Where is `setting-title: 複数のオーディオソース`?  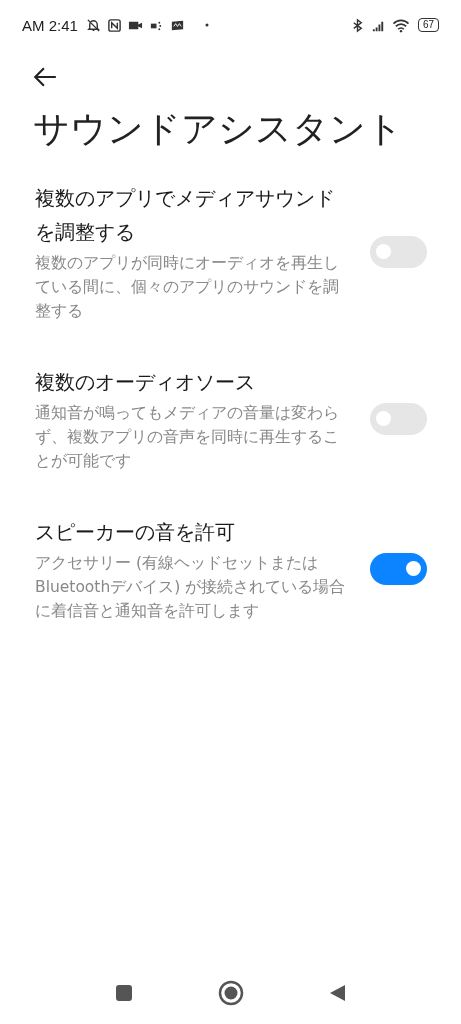
setting-title: 複数のオーディオソース is located at coordinates (145, 382).